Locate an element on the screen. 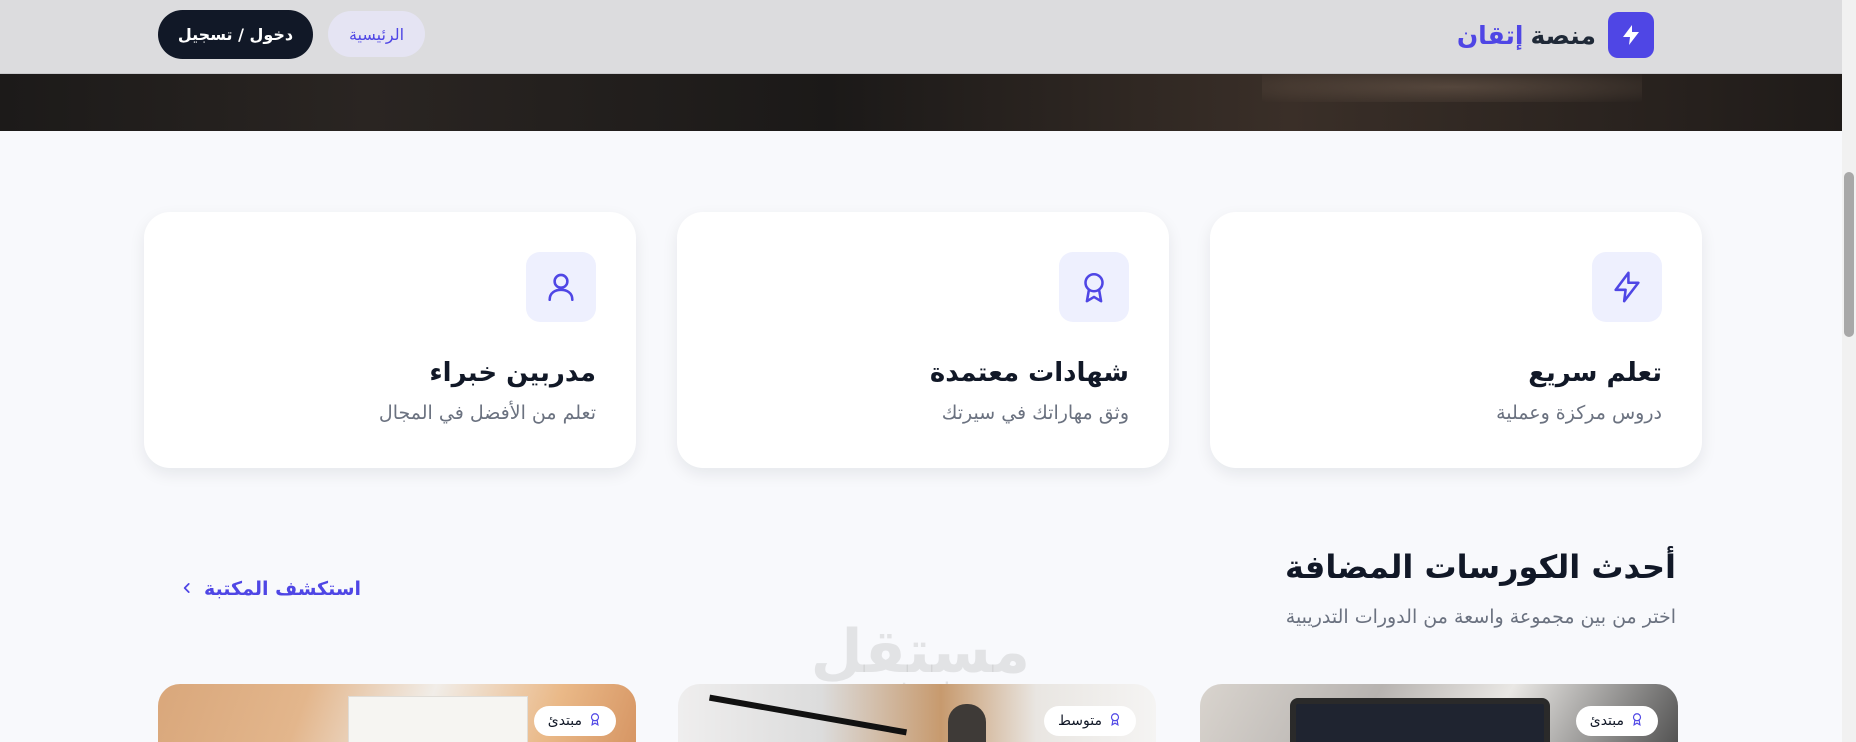  scrollbar-thumb is located at coordinates (1849, 254).